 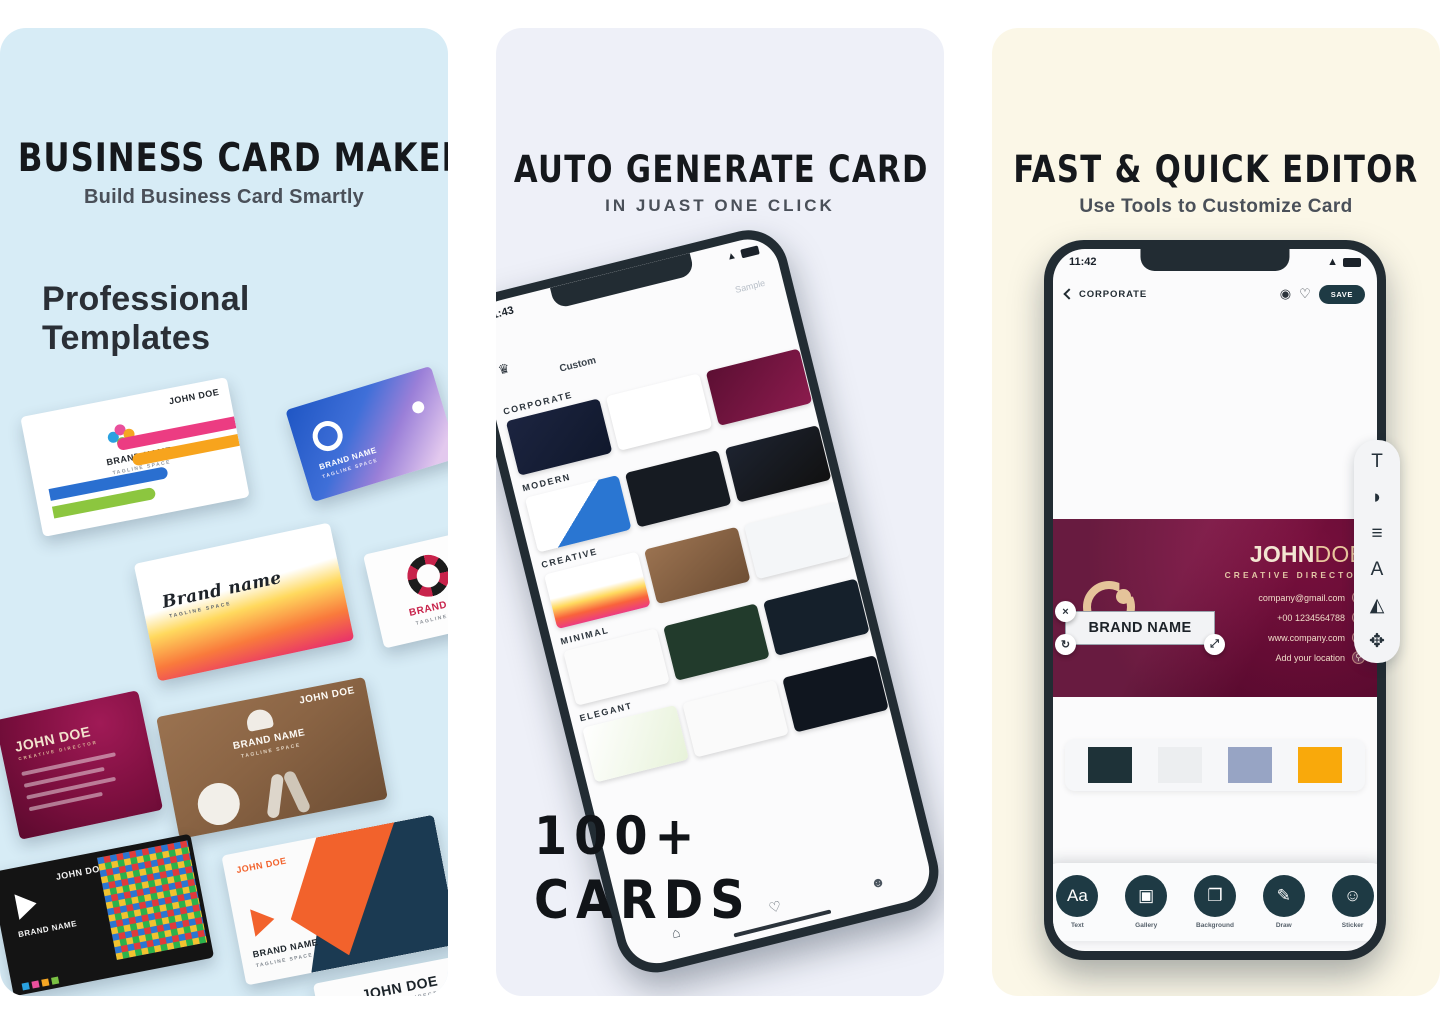 I want to click on status-bar: 11:43 ▲, so click(x=636, y=283).